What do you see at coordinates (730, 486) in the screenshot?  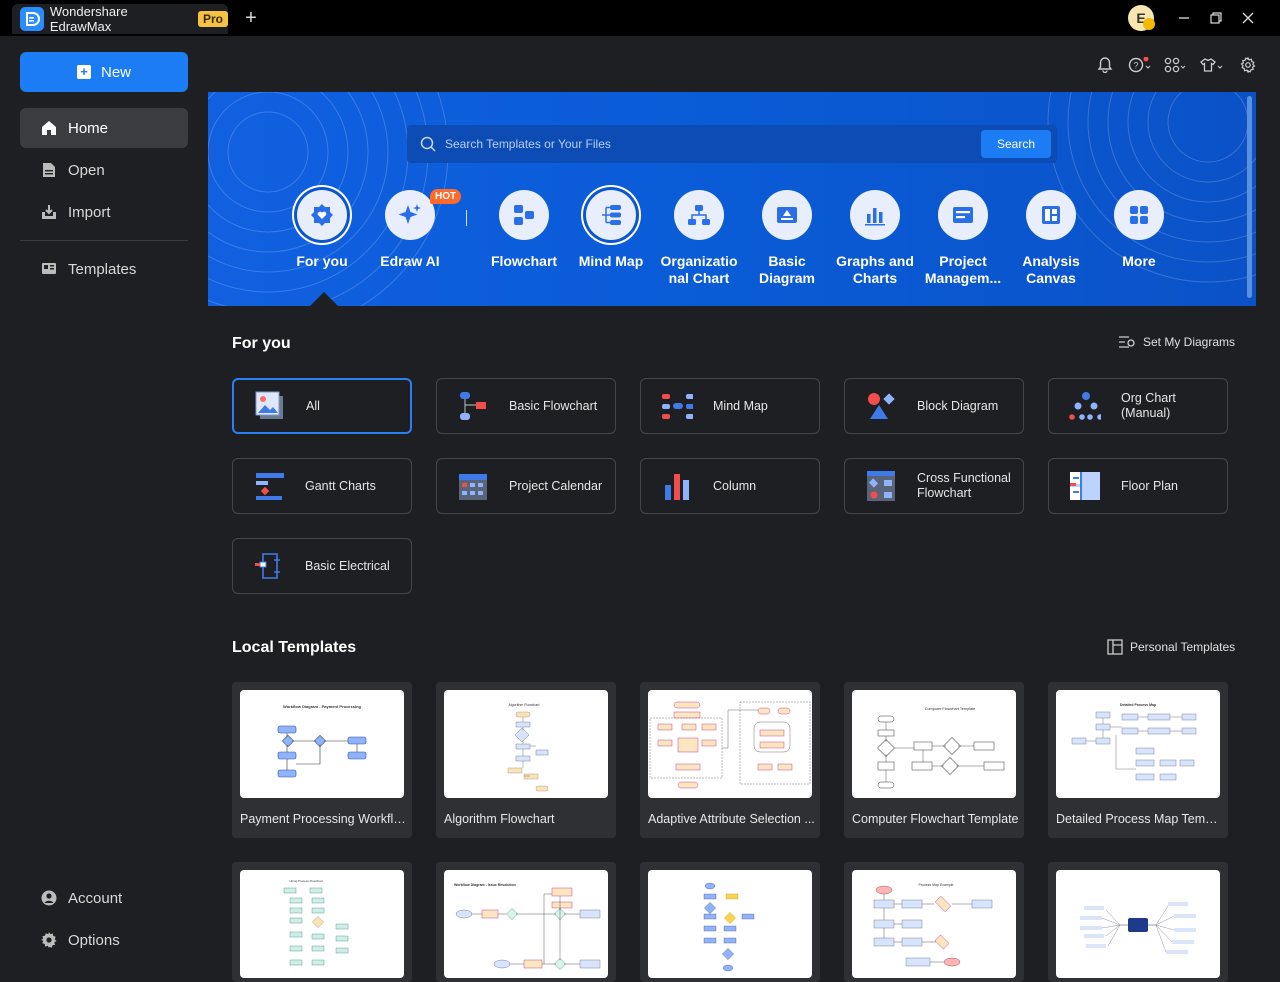 I see `type-card-column: Column` at bounding box center [730, 486].